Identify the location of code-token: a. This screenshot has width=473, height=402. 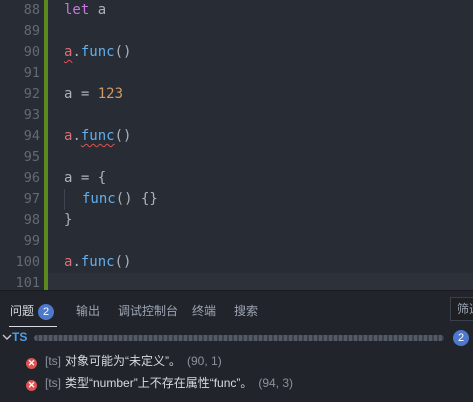
(102, 10).